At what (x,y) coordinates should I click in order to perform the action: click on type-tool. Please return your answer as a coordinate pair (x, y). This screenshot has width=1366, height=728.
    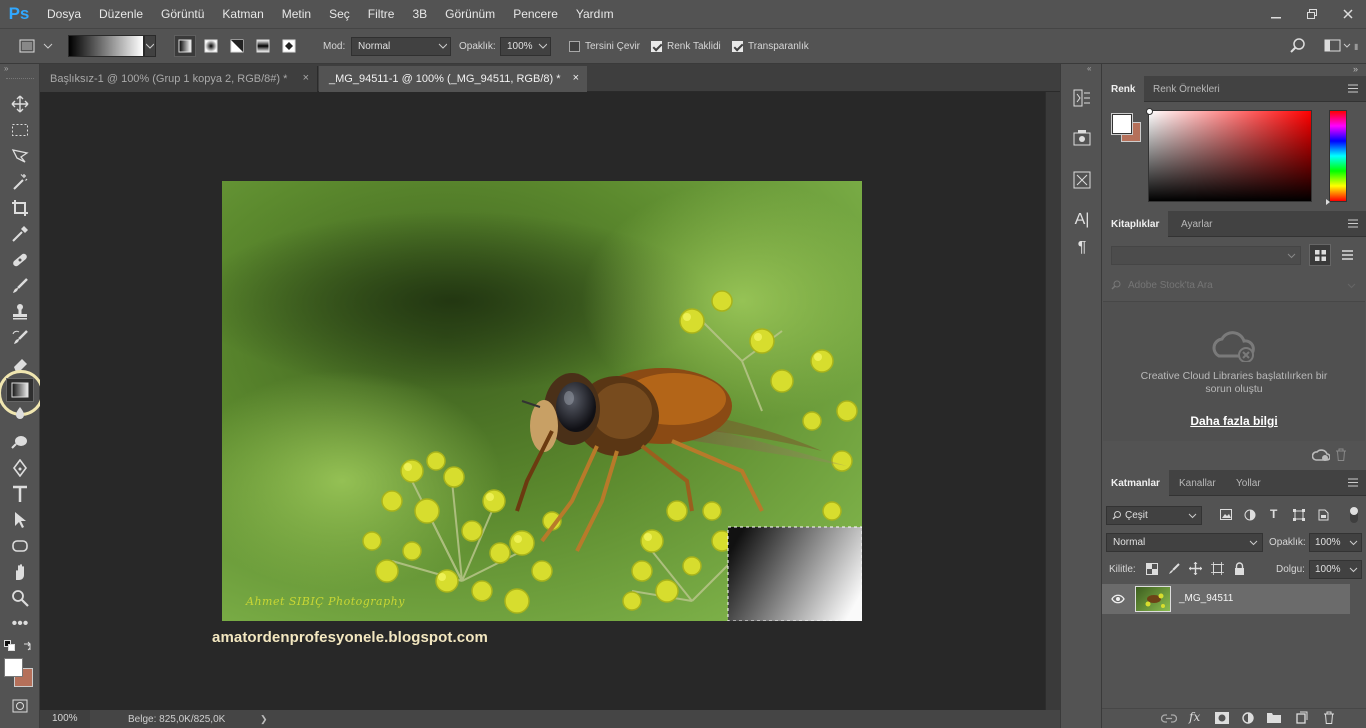
    Looking at the image, I should click on (20, 494).